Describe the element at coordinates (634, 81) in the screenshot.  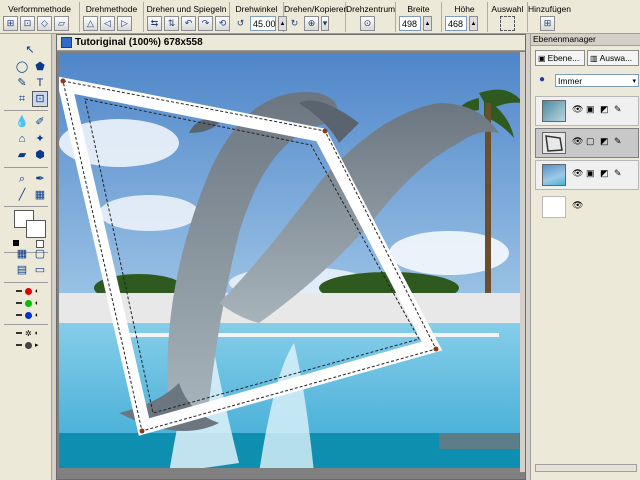
I see `chevron-down-icon: ▾` at that location.